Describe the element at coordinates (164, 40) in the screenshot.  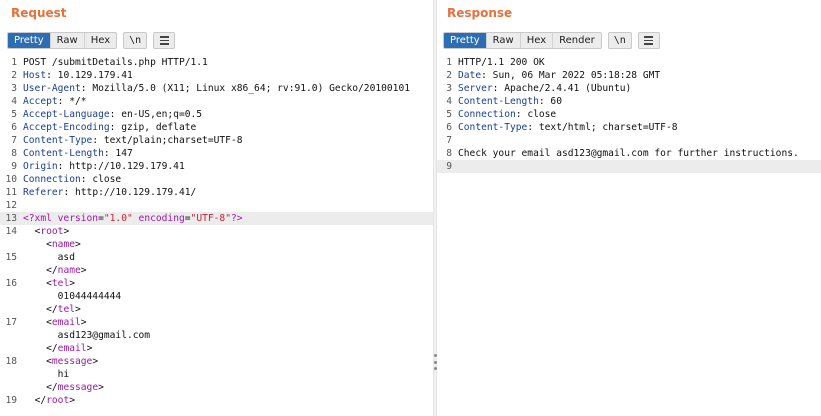
I see `request-menu-button` at that location.